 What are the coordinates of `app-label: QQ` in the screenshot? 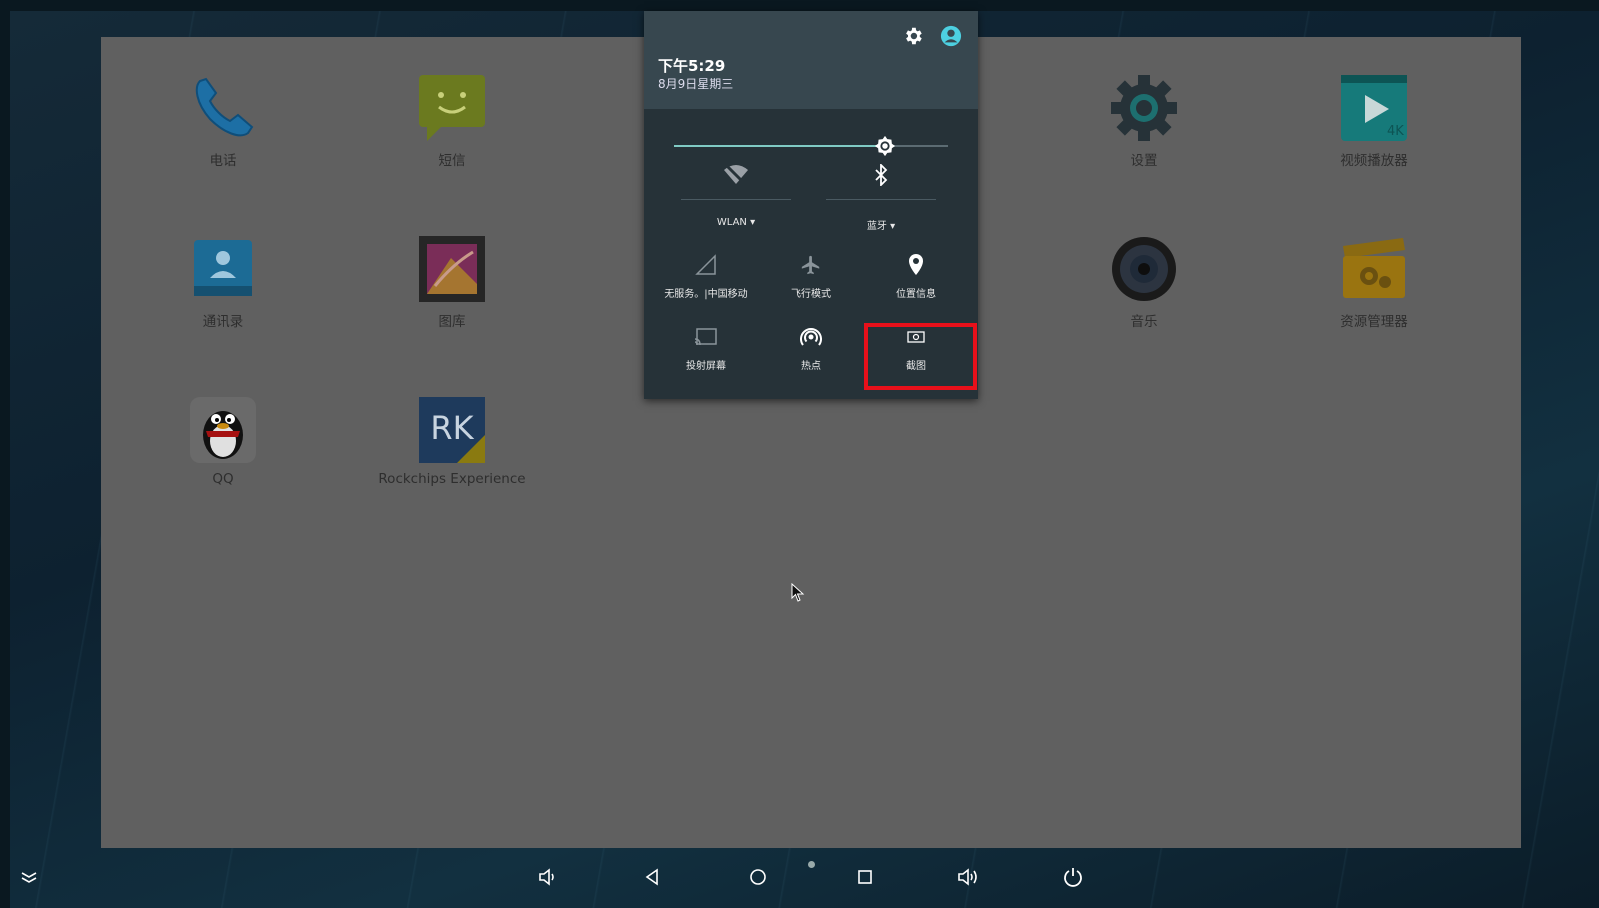 It's located at (223, 479).